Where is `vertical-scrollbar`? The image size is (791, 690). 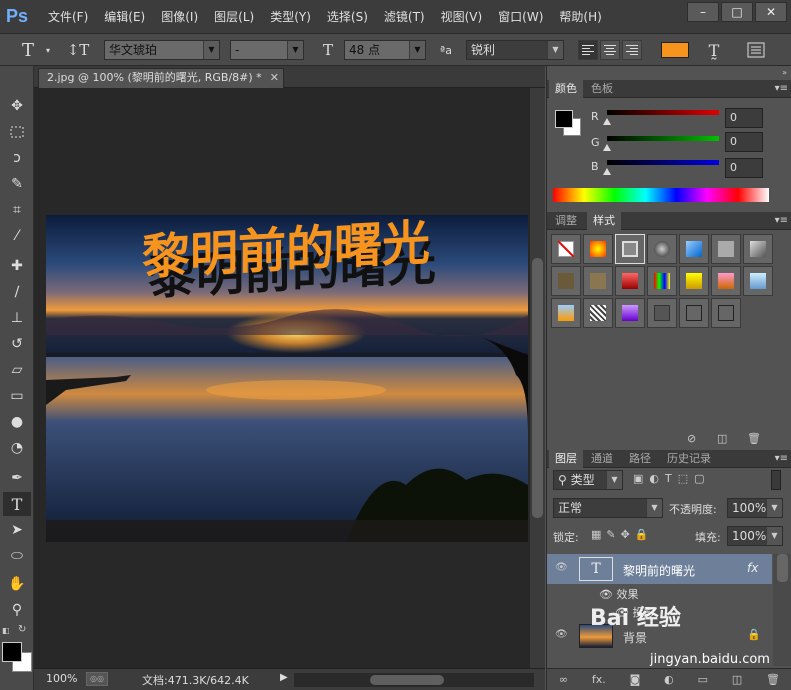
vertical-scrollbar is located at coordinates (537, 378).